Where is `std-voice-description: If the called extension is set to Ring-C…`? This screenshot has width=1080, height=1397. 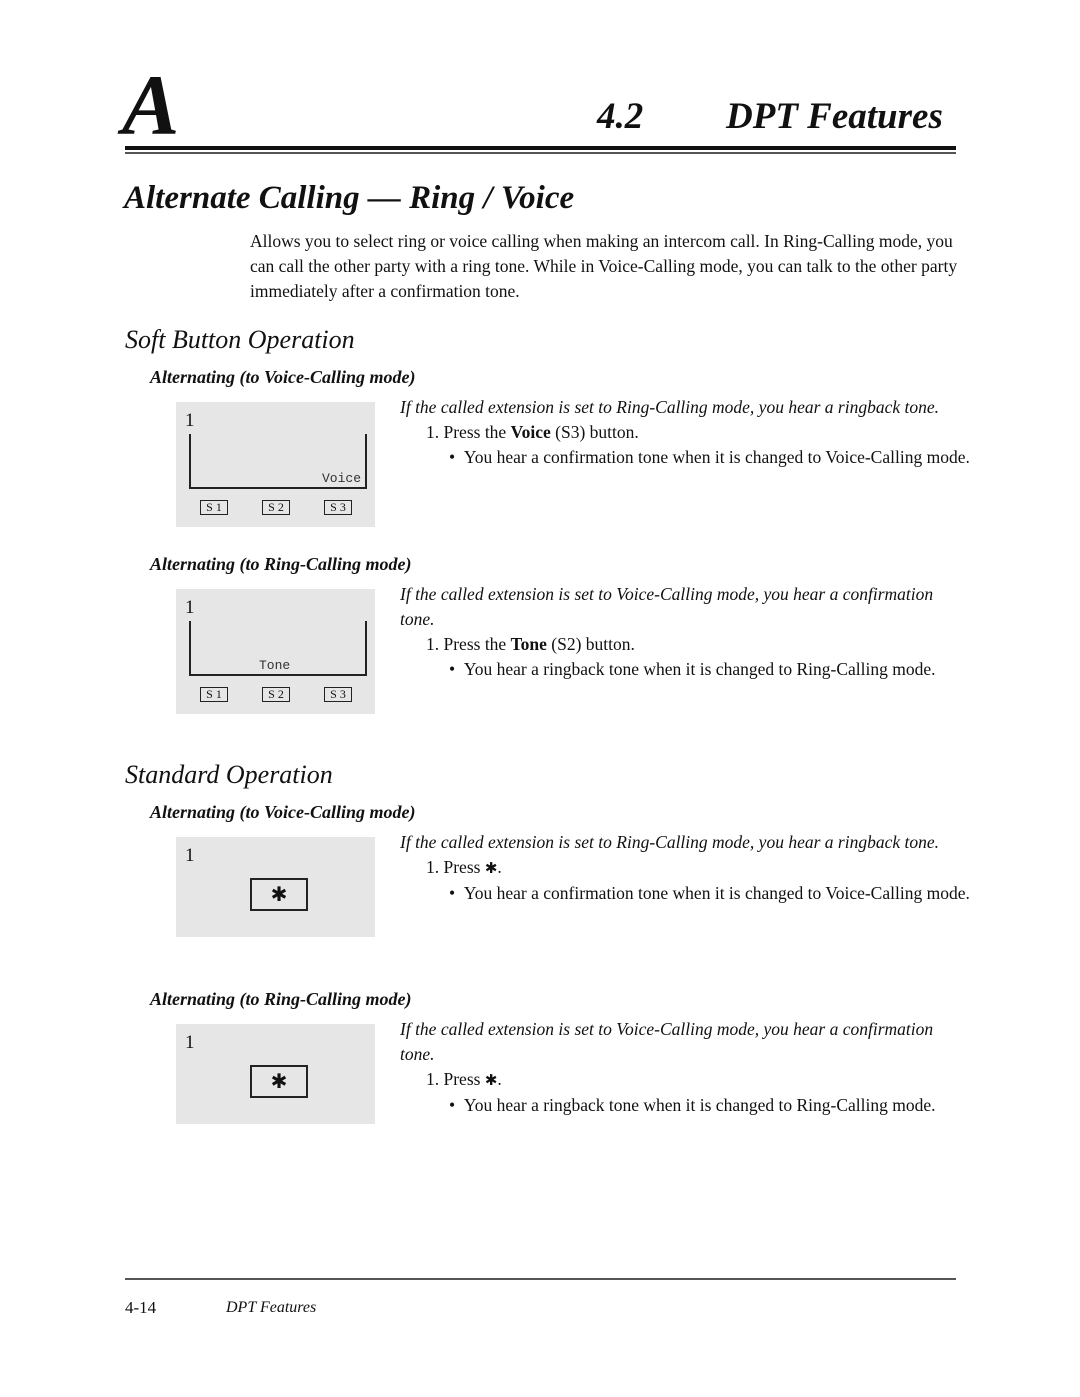
std-voice-description: If the called extension is set to Ring-C… is located at coordinates (685, 868).